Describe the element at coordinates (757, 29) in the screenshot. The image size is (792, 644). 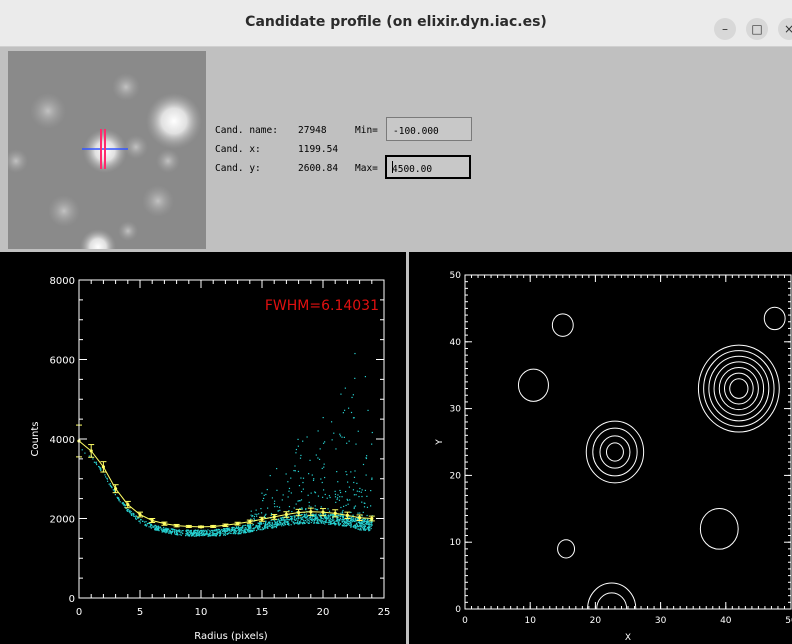
I see `maximize-button: □` at that location.